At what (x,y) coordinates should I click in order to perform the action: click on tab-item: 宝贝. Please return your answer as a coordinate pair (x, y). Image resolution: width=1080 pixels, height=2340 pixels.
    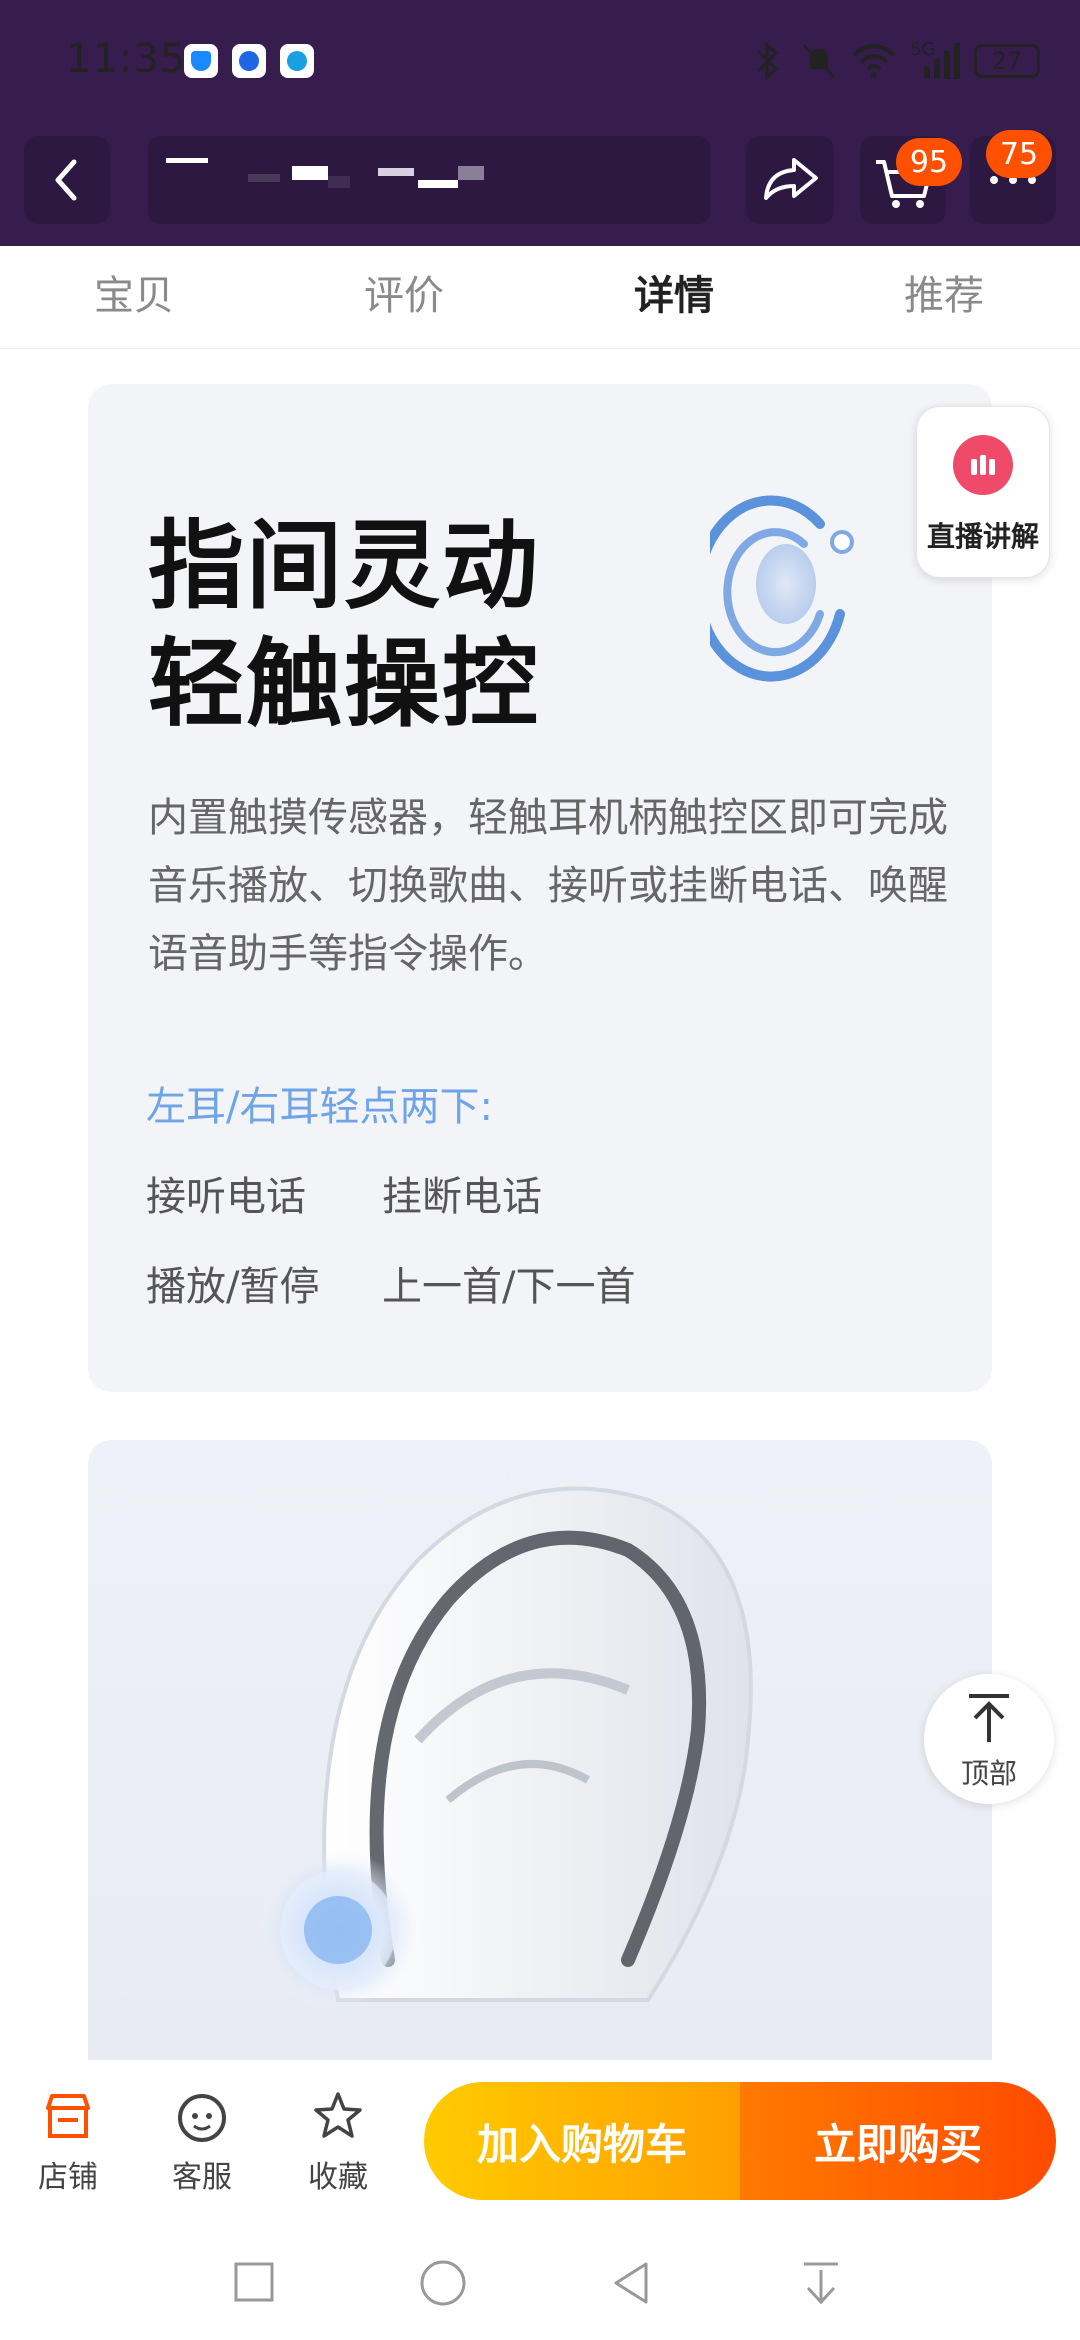
    Looking at the image, I should click on (134, 297).